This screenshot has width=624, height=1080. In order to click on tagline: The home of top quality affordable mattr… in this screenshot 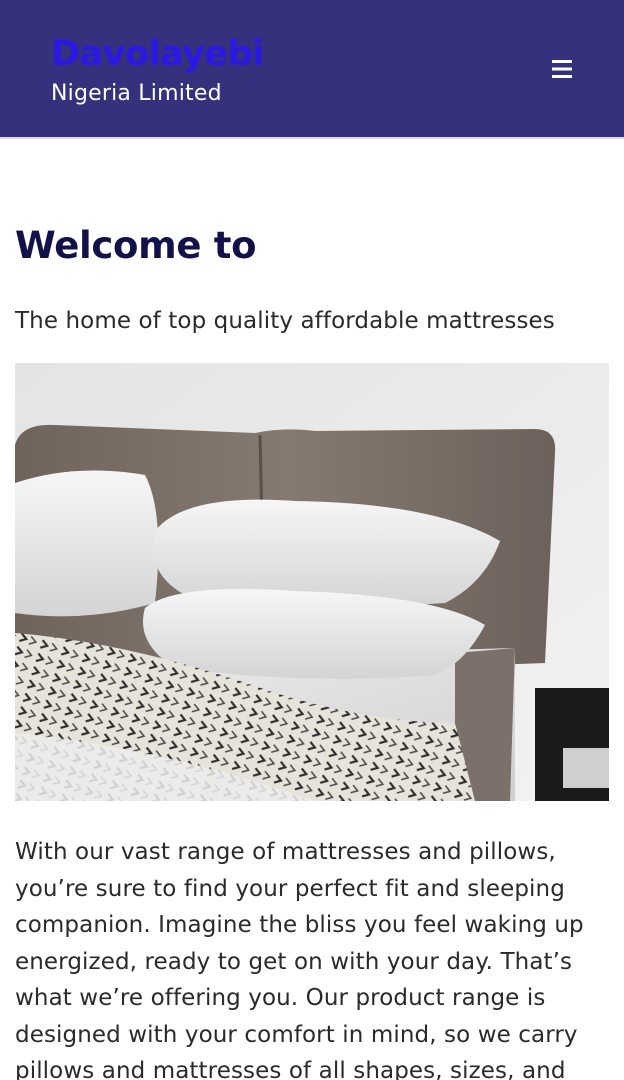, I will do `click(285, 321)`.